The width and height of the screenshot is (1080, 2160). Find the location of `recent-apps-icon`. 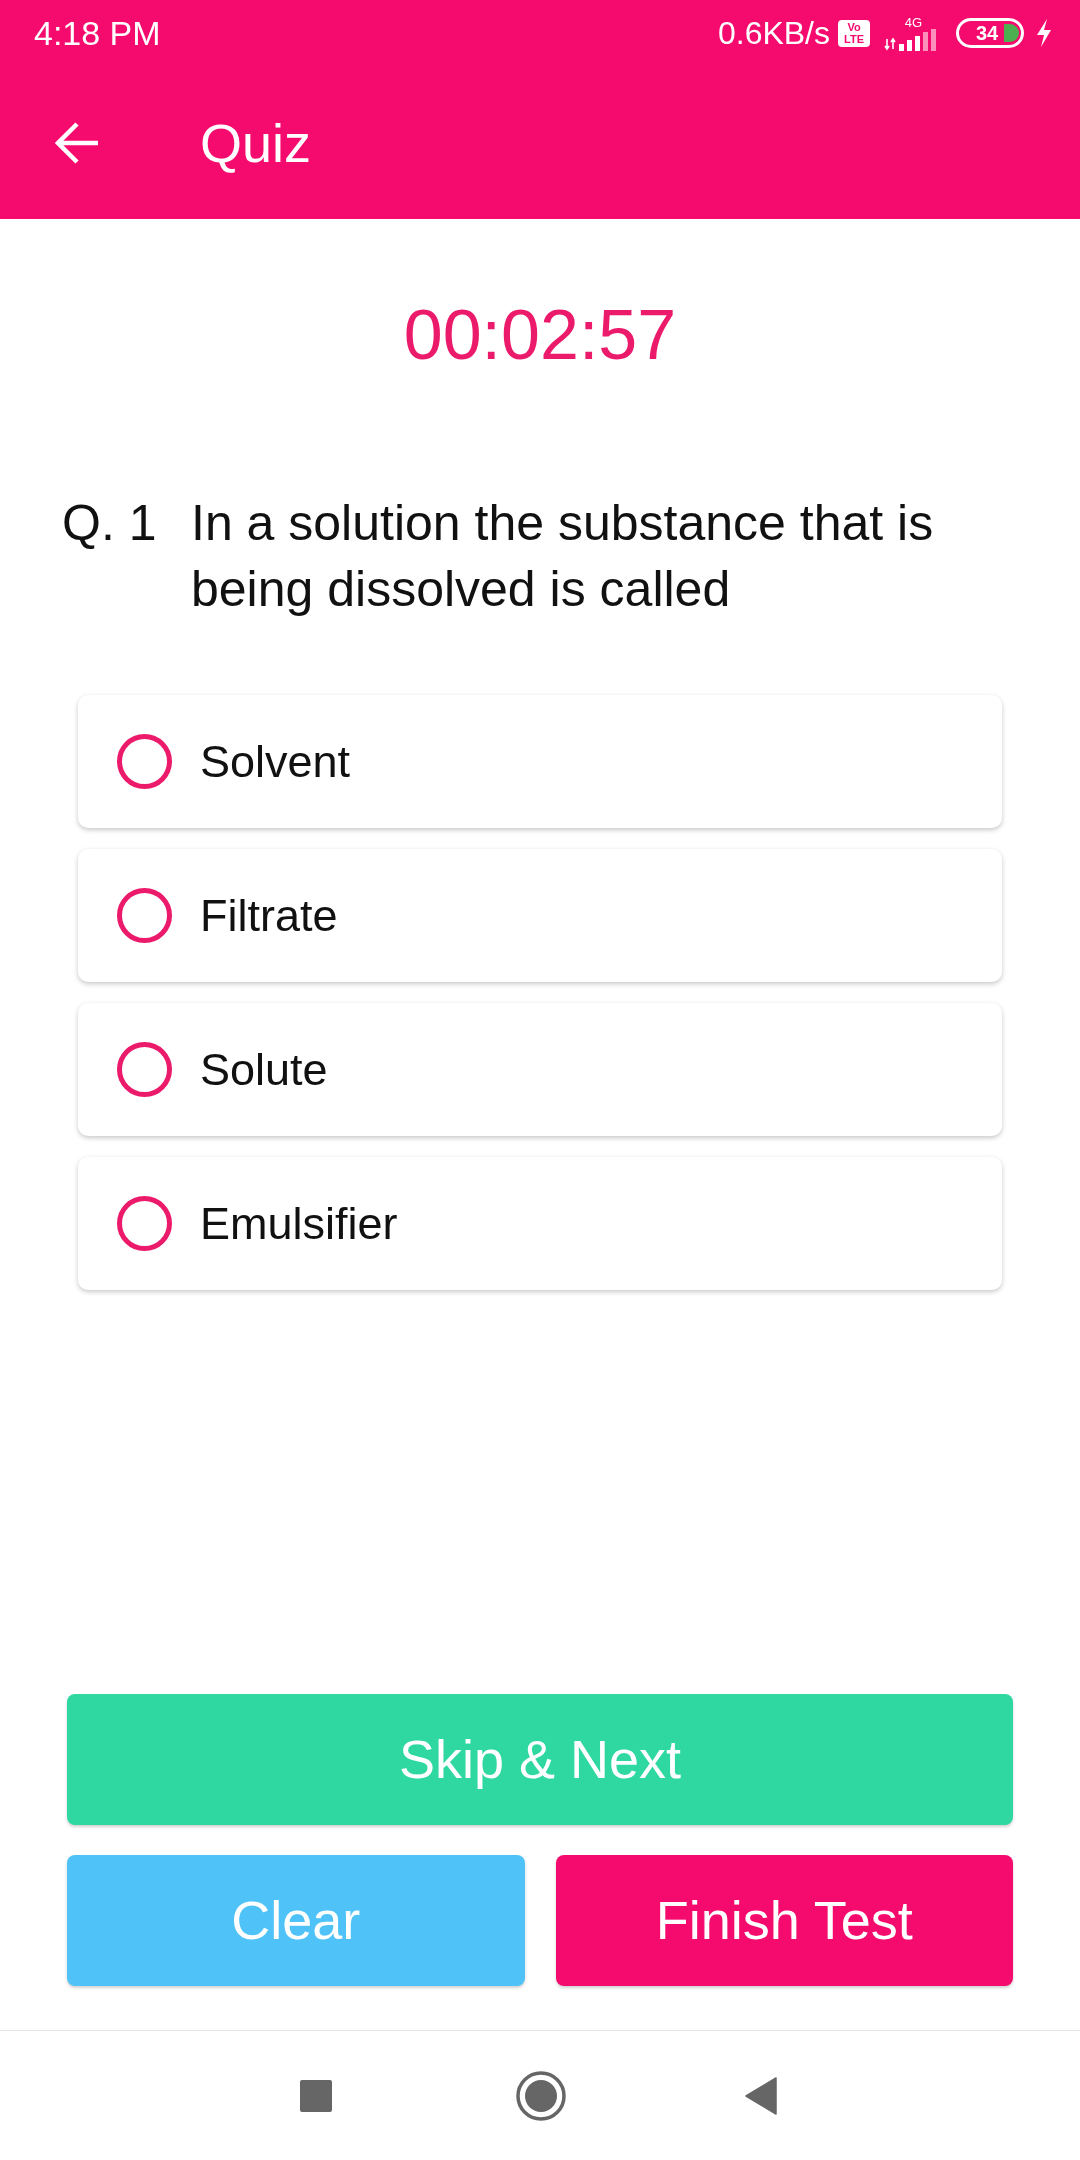

recent-apps-icon is located at coordinates (316, 2095).